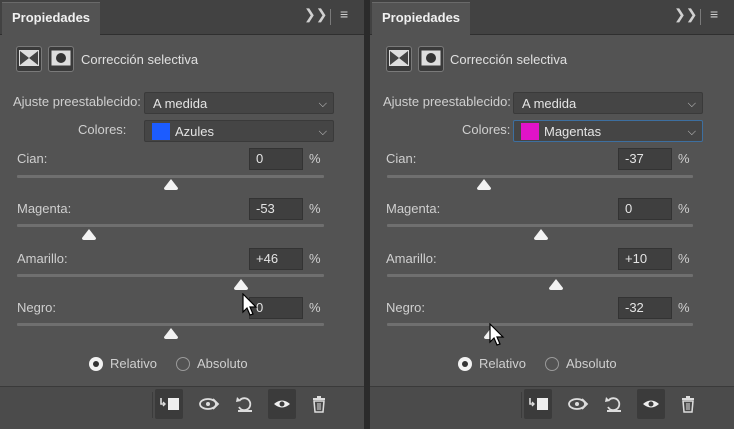  I want to click on colors-dropdown: Azules ⌵, so click(239, 131).